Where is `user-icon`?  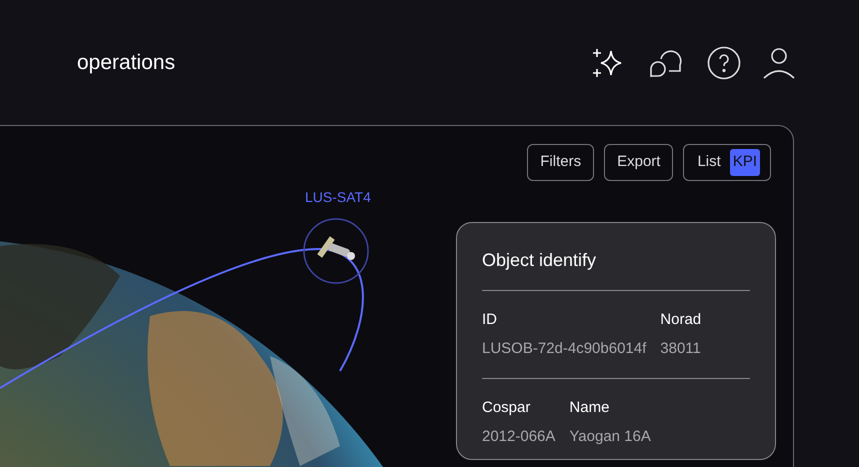 user-icon is located at coordinates (779, 62).